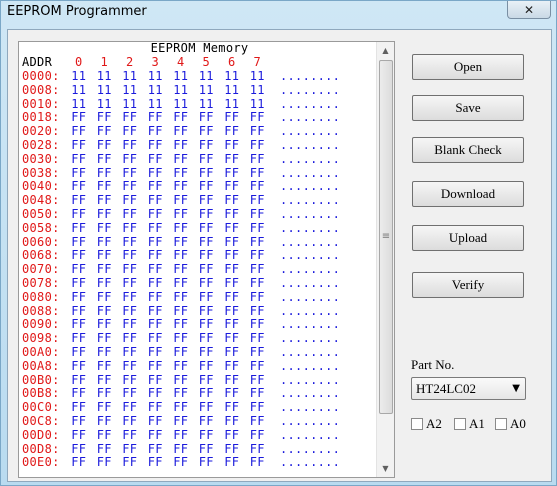 The height and width of the screenshot is (486, 557). What do you see at coordinates (468, 108) in the screenshot?
I see `save-button: Save` at bounding box center [468, 108].